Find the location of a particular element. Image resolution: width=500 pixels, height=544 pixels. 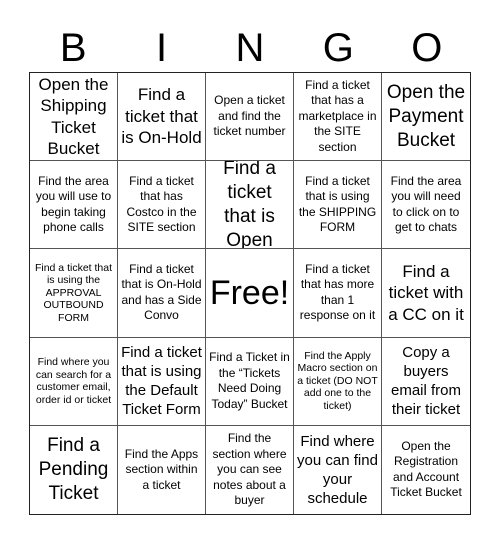

free-space-text: Free! is located at coordinates (249, 292).